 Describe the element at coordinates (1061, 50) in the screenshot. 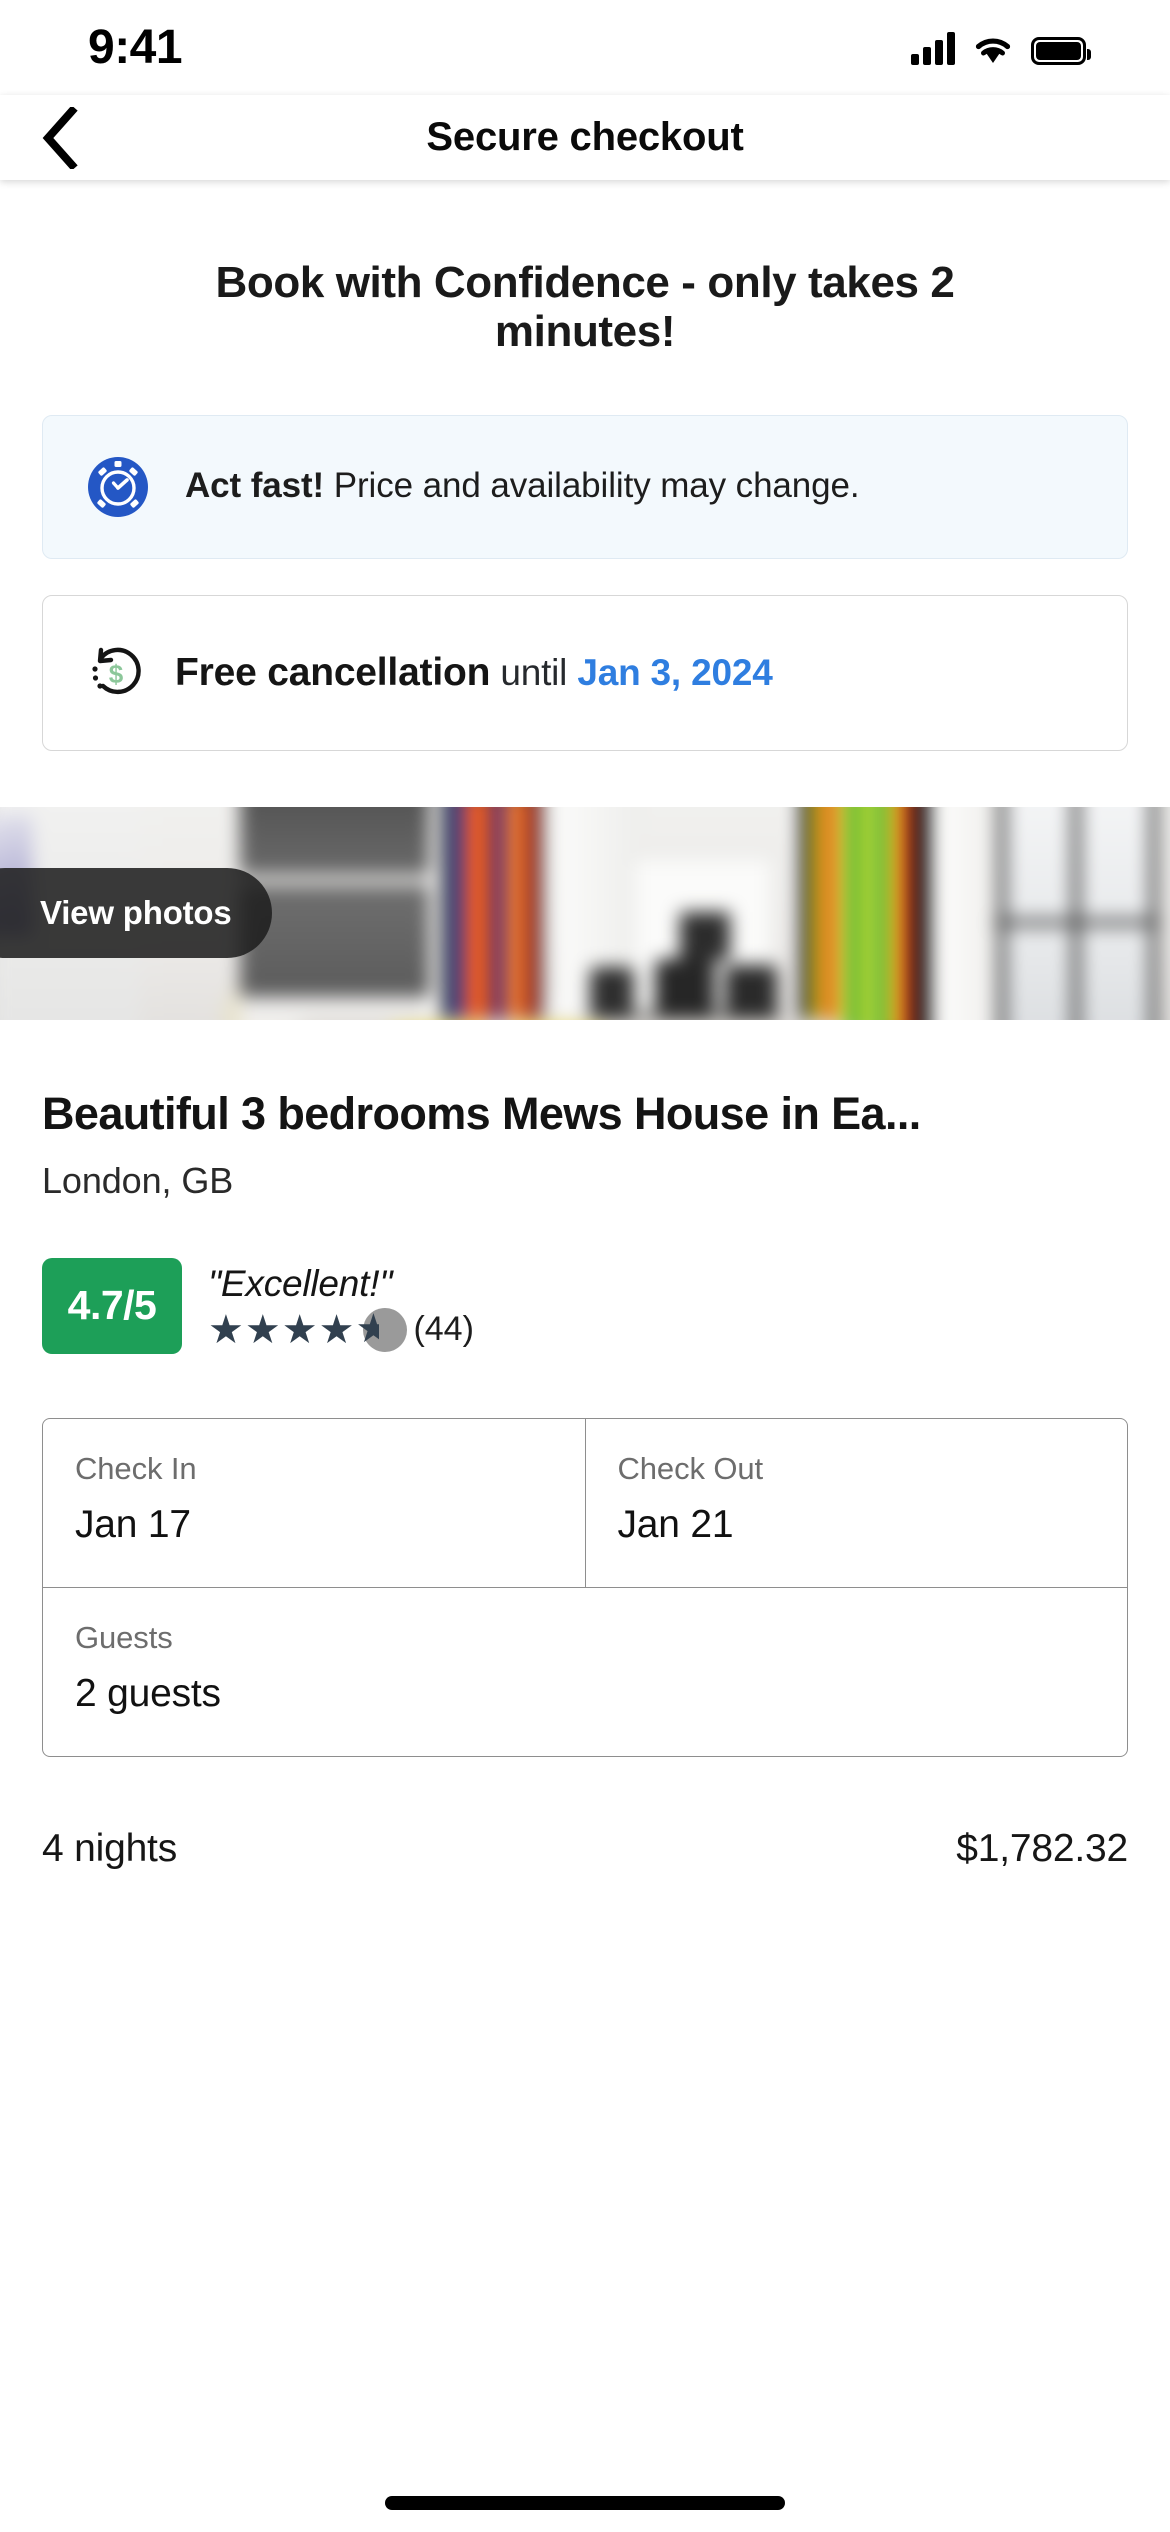

I see `battery-full-icon` at that location.